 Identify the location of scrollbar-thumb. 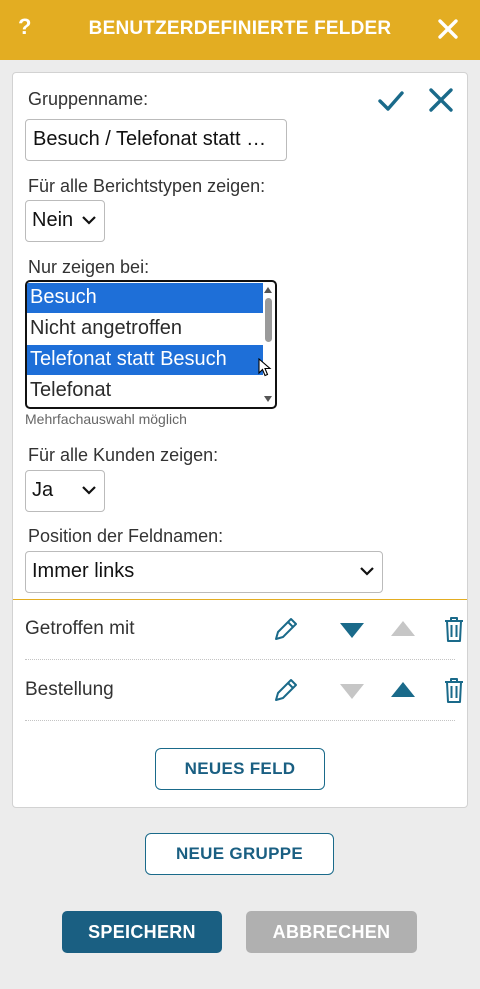
(268, 320).